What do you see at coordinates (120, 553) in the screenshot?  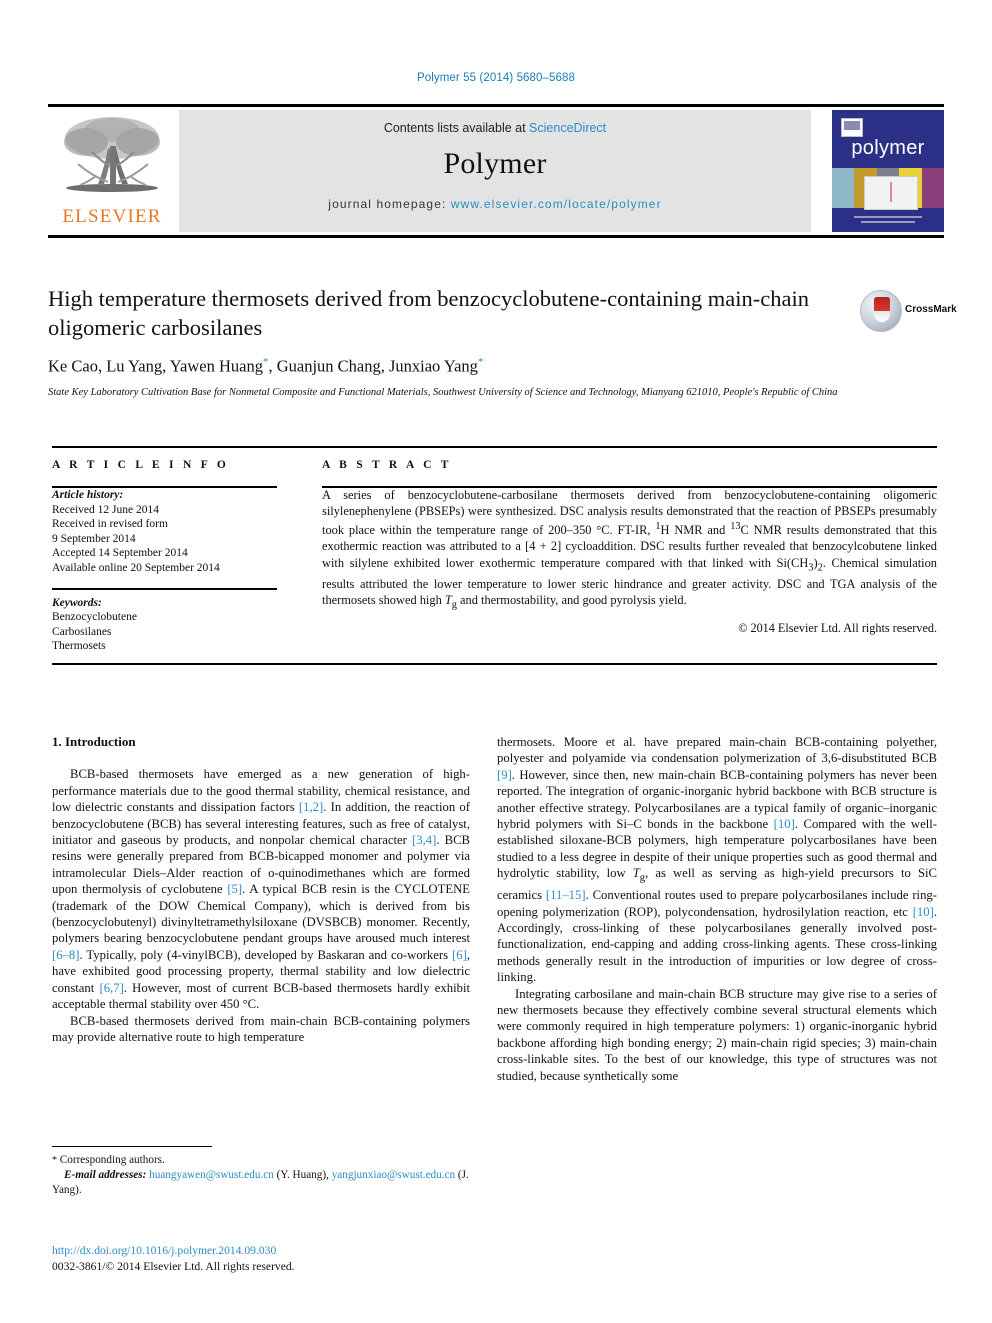 I see `history-item: Accepted 14 September 2014` at bounding box center [120, 553].